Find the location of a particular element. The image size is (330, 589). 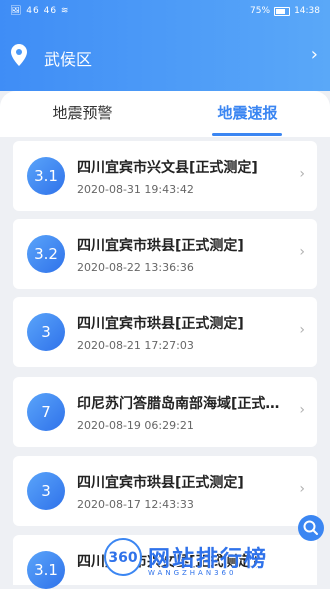

status-right: 75% 14:38 is located at coordinates (285, 11).